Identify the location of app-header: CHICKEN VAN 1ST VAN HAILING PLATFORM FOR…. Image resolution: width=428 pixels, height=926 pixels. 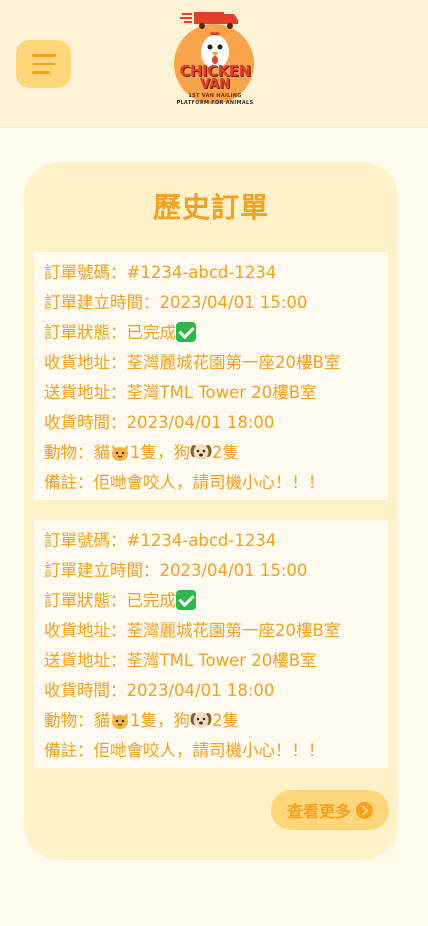
(214, 64).